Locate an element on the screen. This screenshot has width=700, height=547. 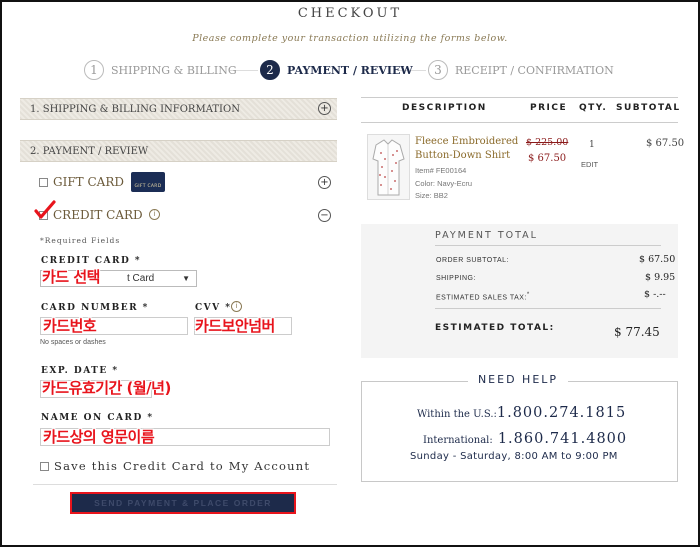
panel-title: 1. SHIPPING & BILLING INFORMATION is located at coordinates (135, 109).